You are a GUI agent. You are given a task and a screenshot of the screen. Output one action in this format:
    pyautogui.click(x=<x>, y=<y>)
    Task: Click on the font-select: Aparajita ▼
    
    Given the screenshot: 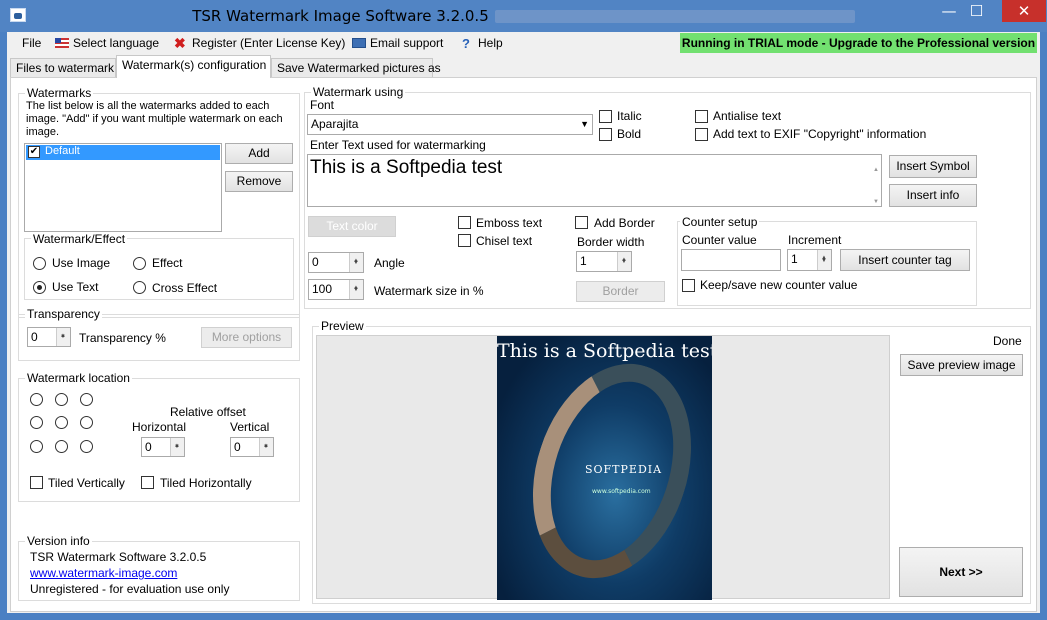 What is the action you would take?
    pyautogui.click(x=450, y=124)
    